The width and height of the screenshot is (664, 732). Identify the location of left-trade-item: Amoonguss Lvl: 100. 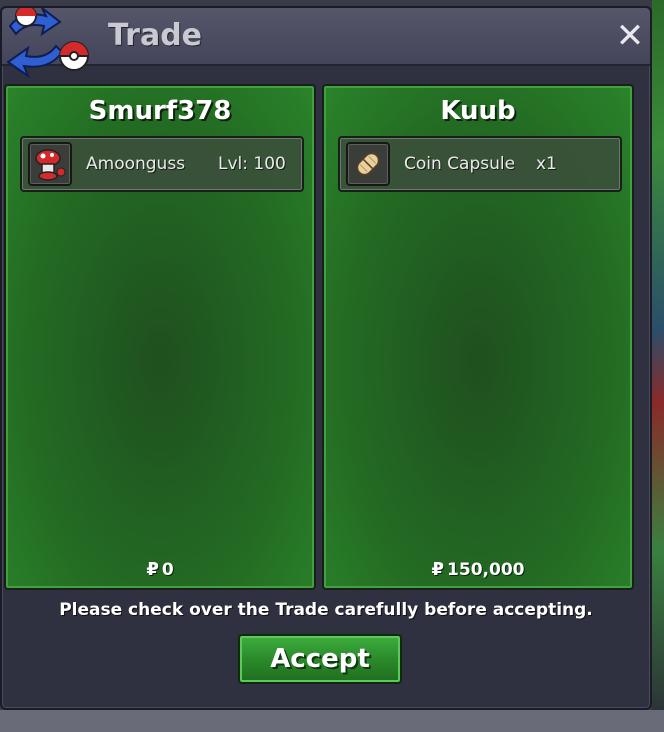
(162, 164).